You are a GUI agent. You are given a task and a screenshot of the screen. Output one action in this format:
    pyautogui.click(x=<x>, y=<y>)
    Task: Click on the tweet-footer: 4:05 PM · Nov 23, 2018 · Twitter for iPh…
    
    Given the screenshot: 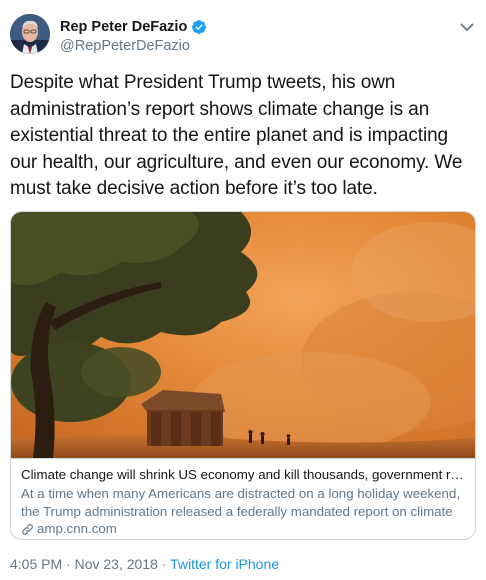 What is the action you would take?
    pyautogui.click(x=144, y=564)
    